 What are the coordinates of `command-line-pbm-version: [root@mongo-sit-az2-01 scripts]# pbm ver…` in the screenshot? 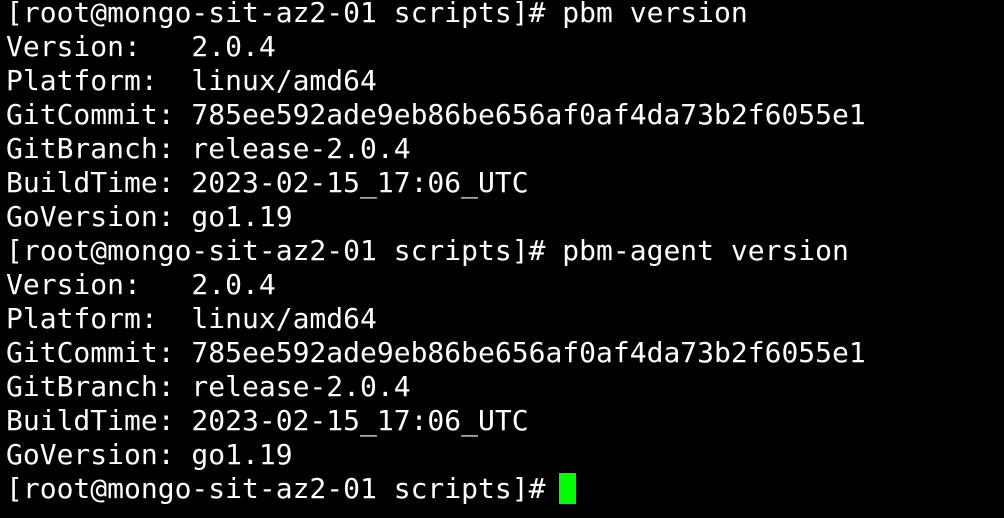 It's located at (377, 14).